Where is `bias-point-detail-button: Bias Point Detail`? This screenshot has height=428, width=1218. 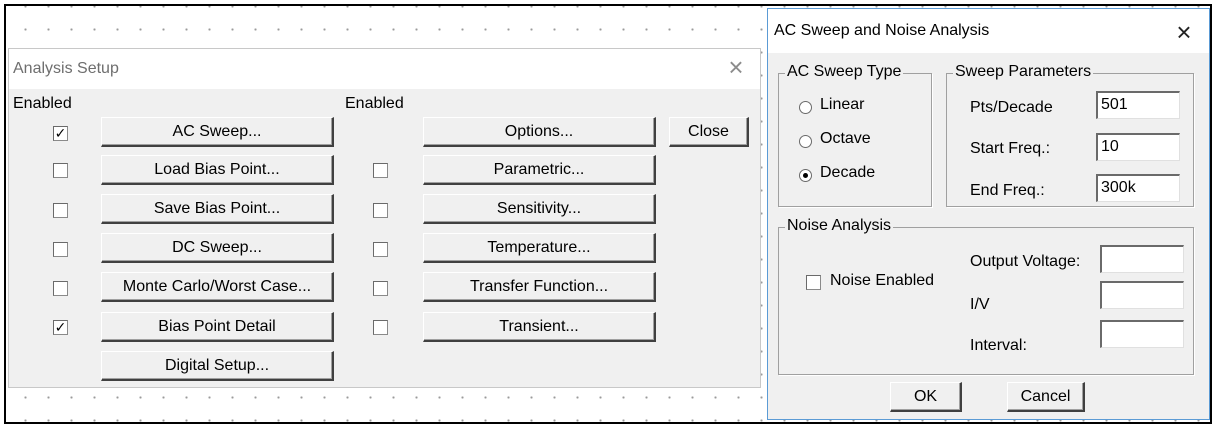 bias-point-detail-button: Bias Point Detail is located at coordinates (217, 327).